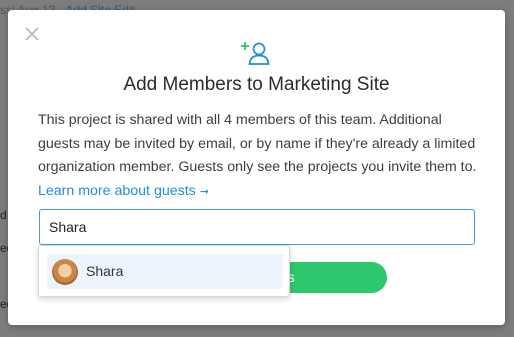 The height and width of the screenshot is (337, 514). I want to click on suggestion-item-shara: Shara, so click(165, 271).